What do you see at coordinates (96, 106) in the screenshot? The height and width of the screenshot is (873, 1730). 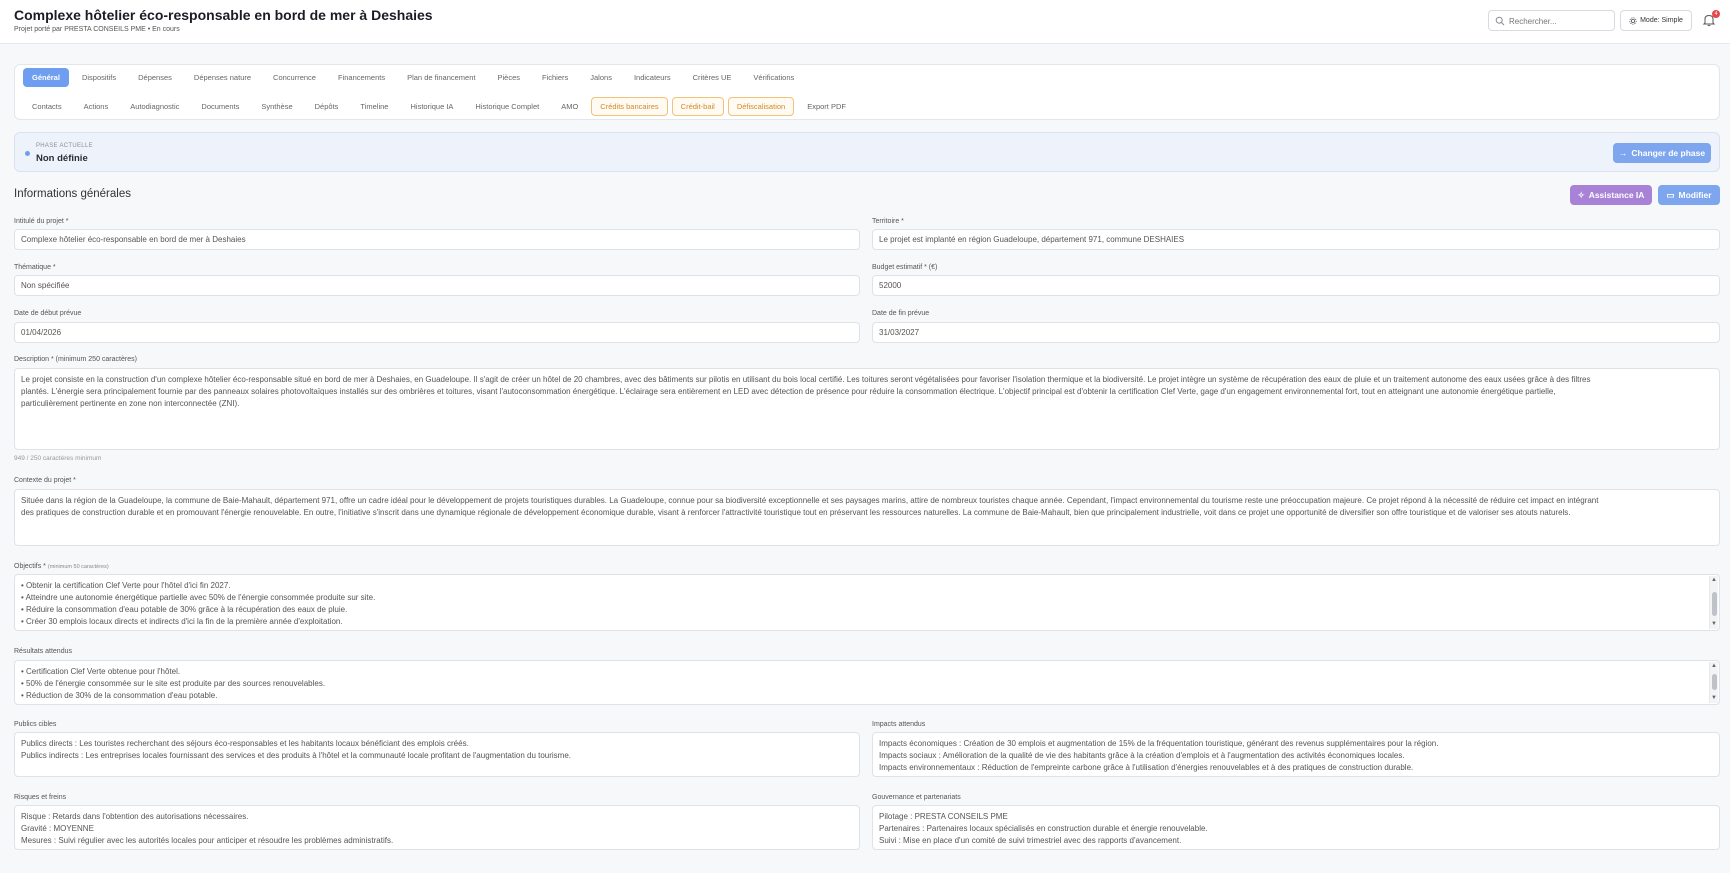 I see `tab-actions: Actions` at bounding box center [96, 106].